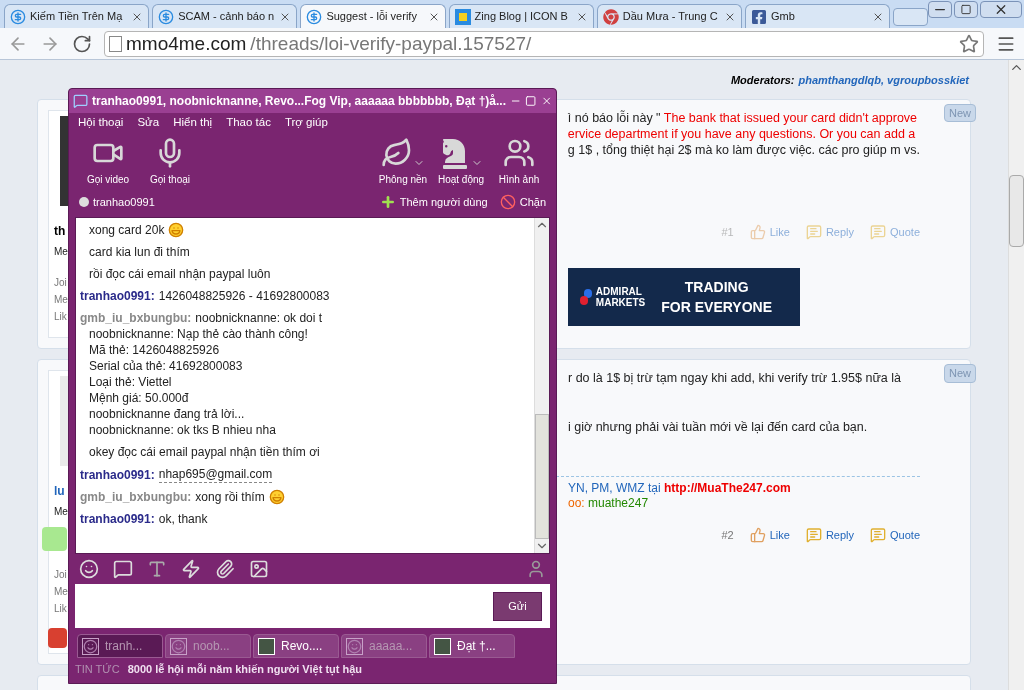 Image resolution: width=1024 pixels, height=690 pixels. Describe the element at coordinates (225, 16) in the screenshot. I see `browser-tab: SCAM - cảnh báo n` at that location.